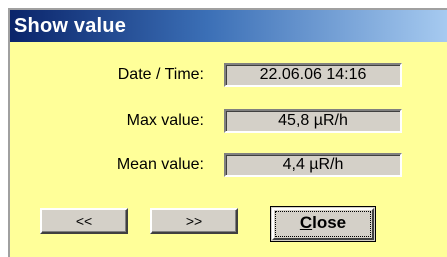 The height and width of the screenshot is (257, 447). Describe the element at coordinates (70, 26) in the screenshot. I see `window-title: Show value` at that location.